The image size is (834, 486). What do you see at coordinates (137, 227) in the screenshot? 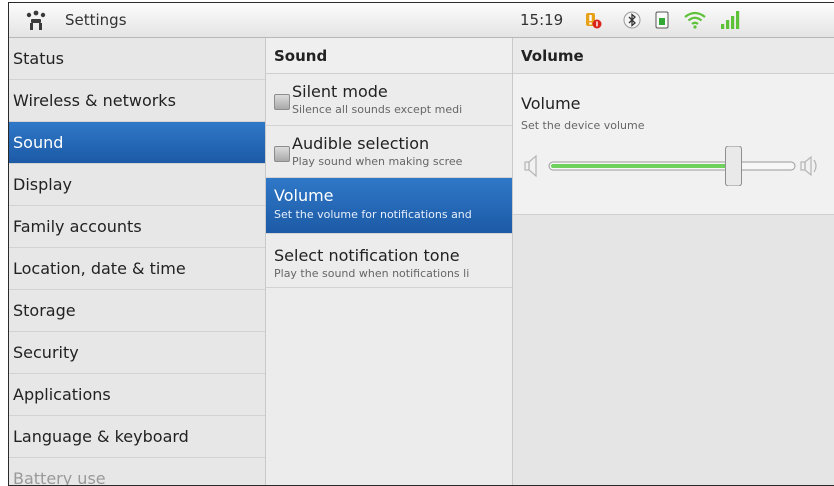
I see `category-family-accounts: Family accounts` at bounding box center [137, 227].